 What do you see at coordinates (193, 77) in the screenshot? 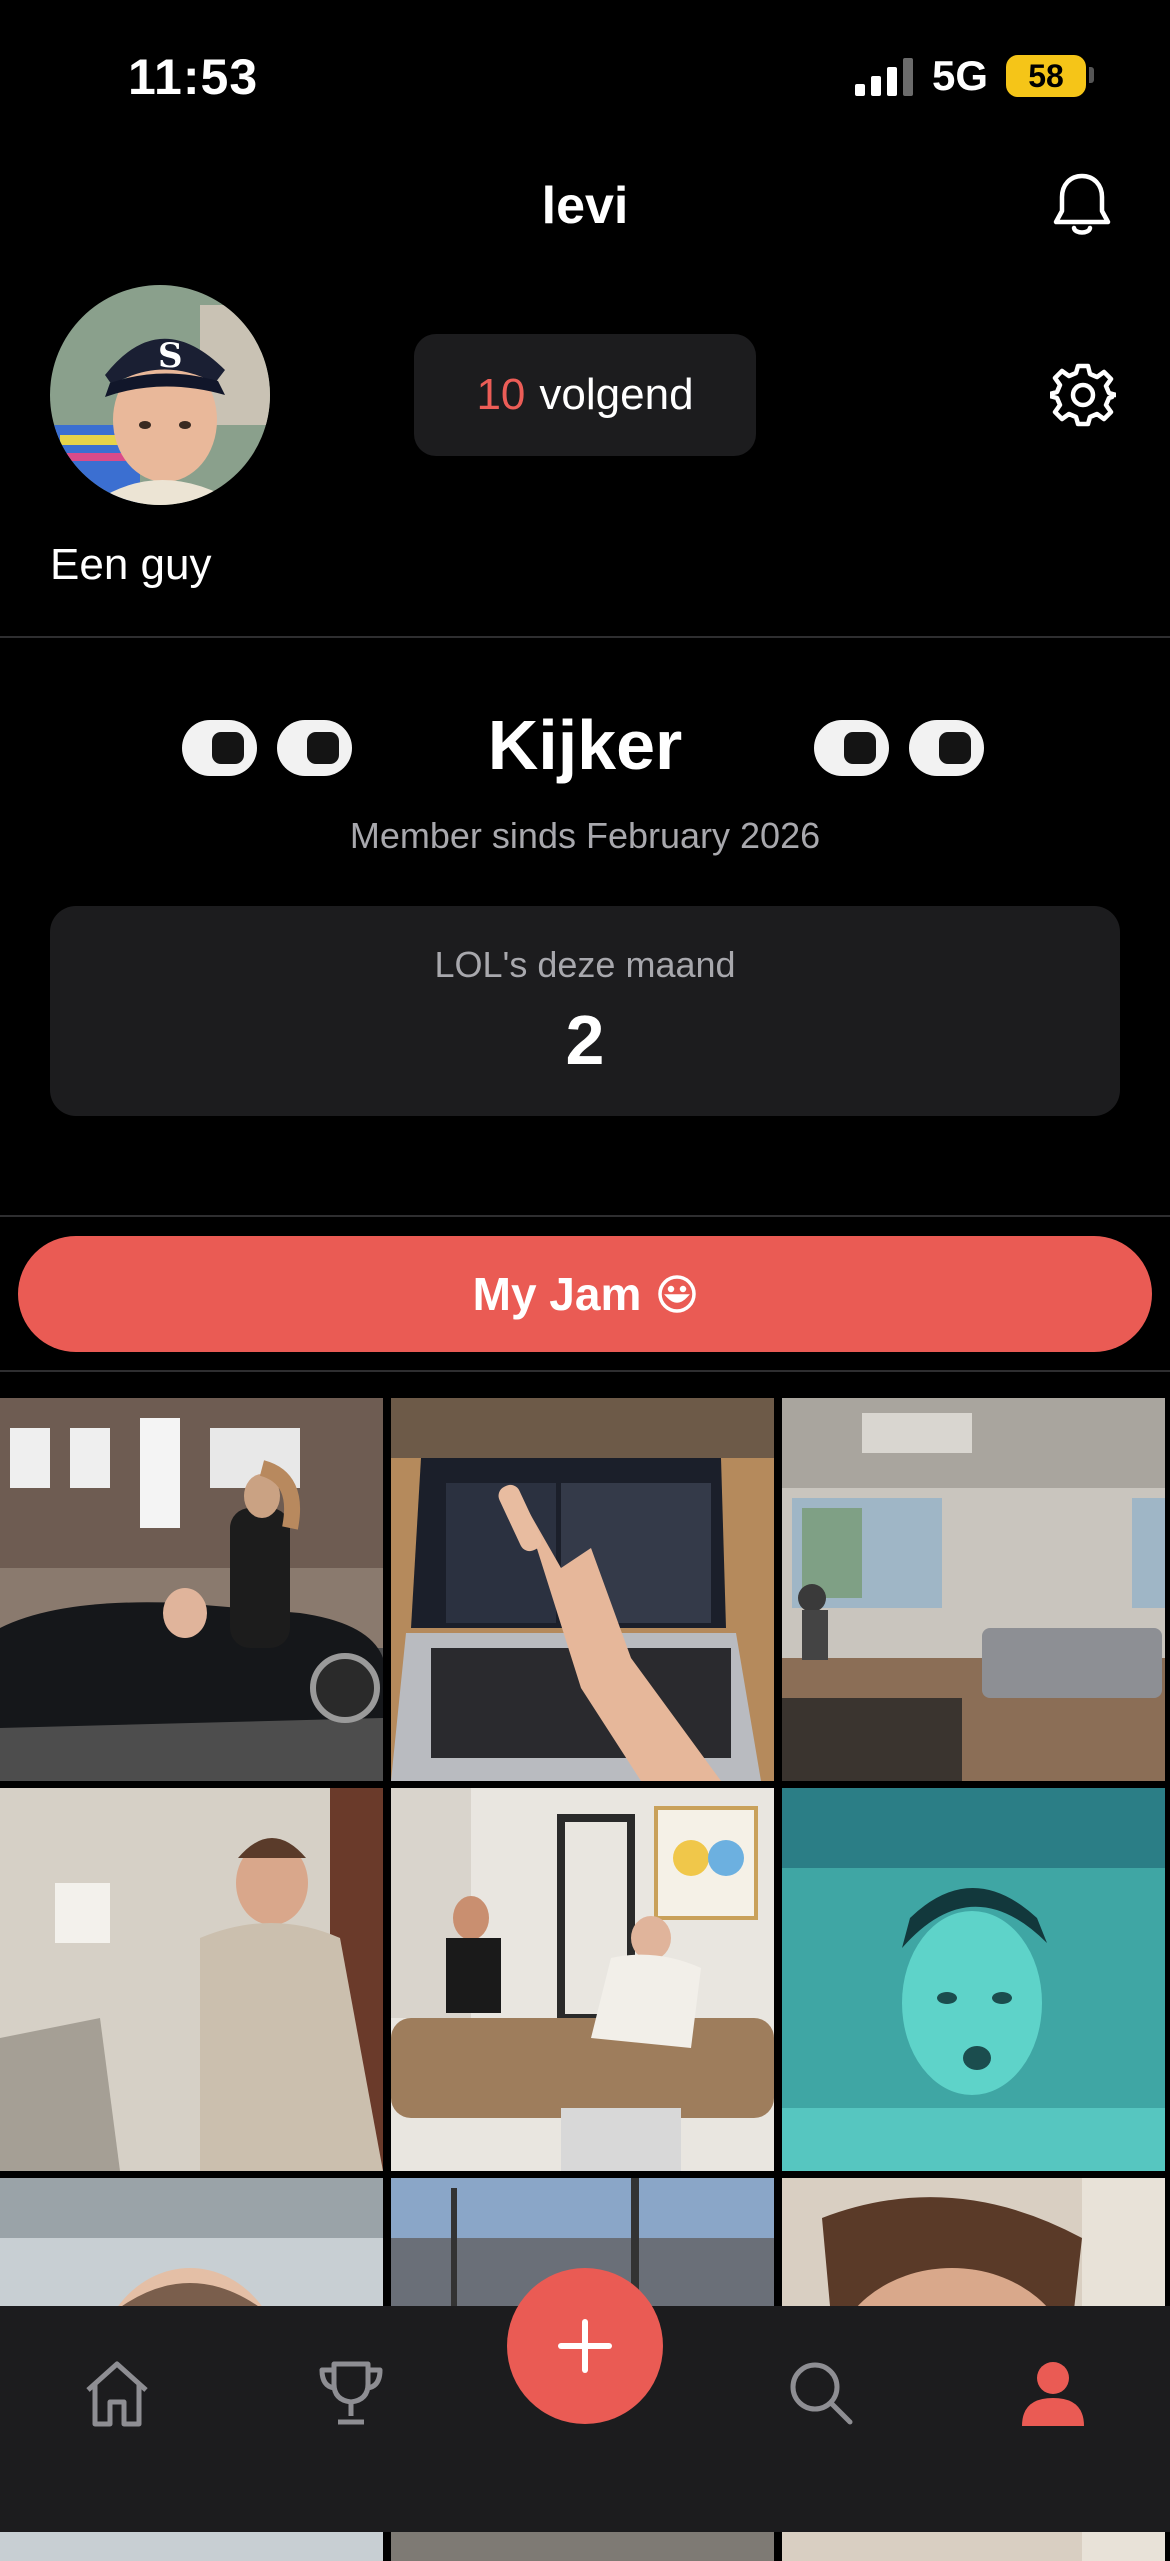
I see `status-time: 11:53` at bounding box center [193, 77].